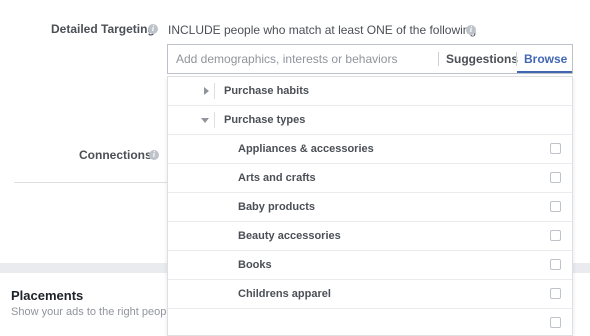 This screenshot has width=590, height=336. What do you see at coordinates (277, 207) in the screenshot?
I see `item-label: Baby products` at bounding box center [277, 207].